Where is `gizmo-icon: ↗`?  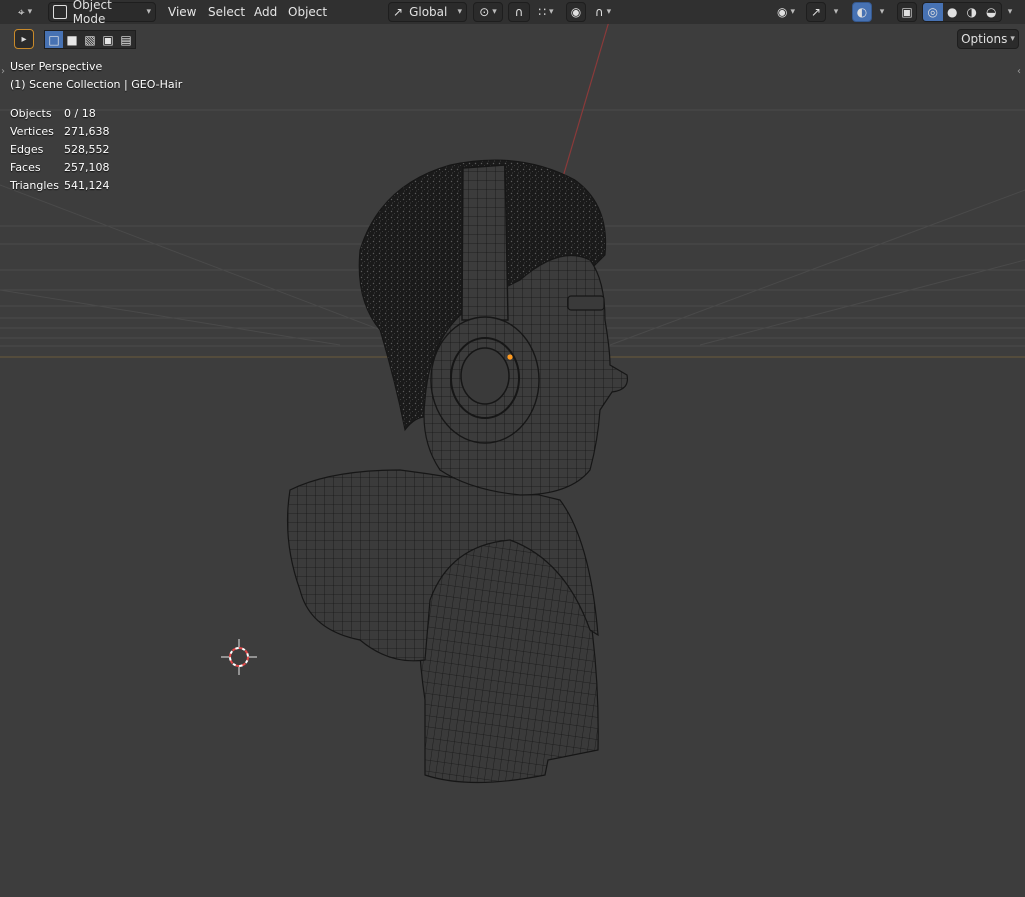
gizmo-icon: ↗ is located at coordinates (816, 12).